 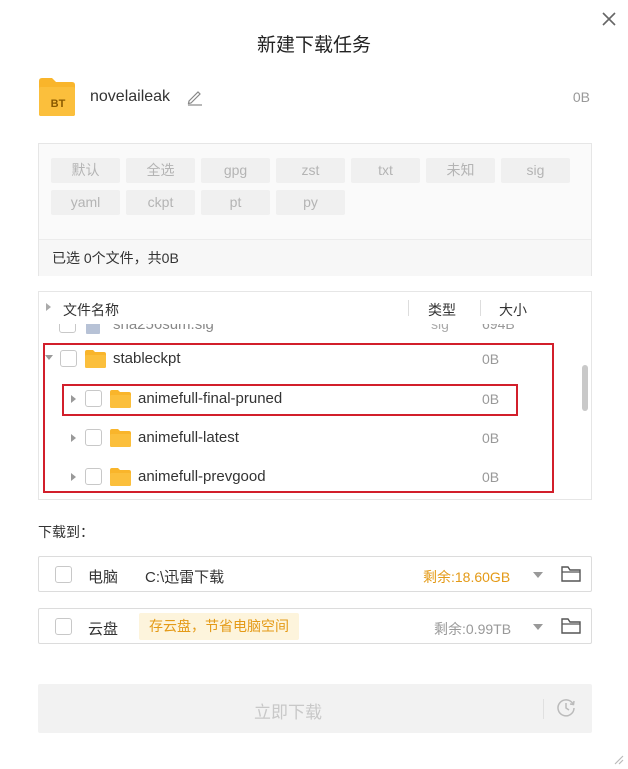 I want to click on filter-chip-zst: zst, so click(x=310, y=170).